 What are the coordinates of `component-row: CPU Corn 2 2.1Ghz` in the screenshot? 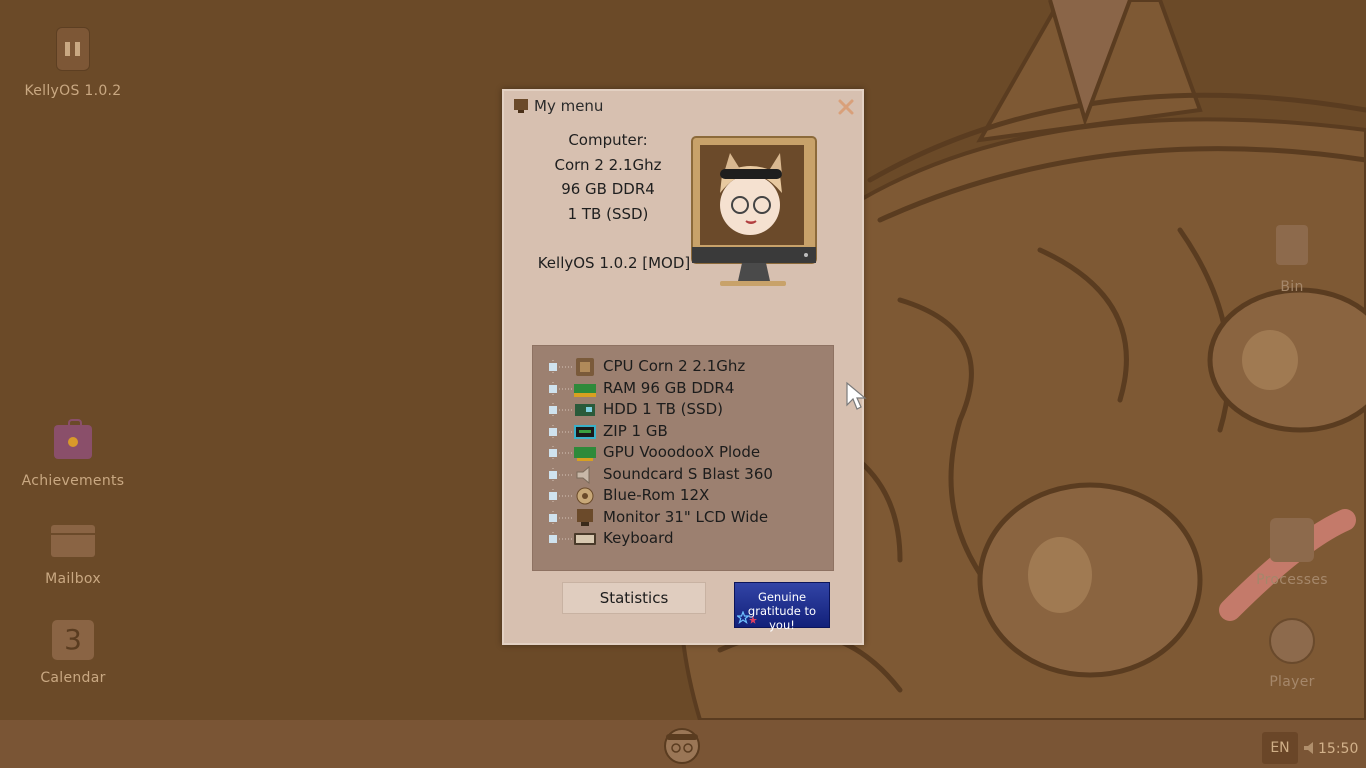 It's located at (683, 367).